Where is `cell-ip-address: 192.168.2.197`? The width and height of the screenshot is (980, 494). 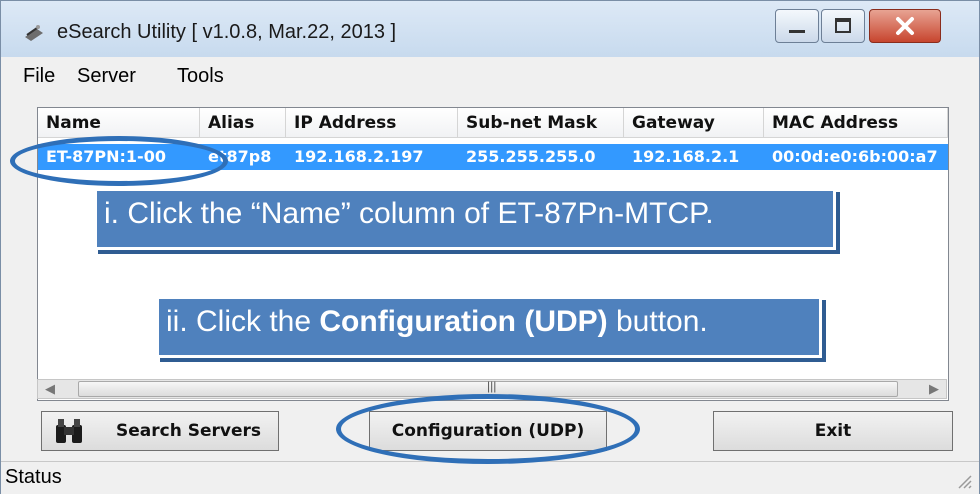
cell-ip-address: 192.168.2.197 is located at coordinates (372, 157).